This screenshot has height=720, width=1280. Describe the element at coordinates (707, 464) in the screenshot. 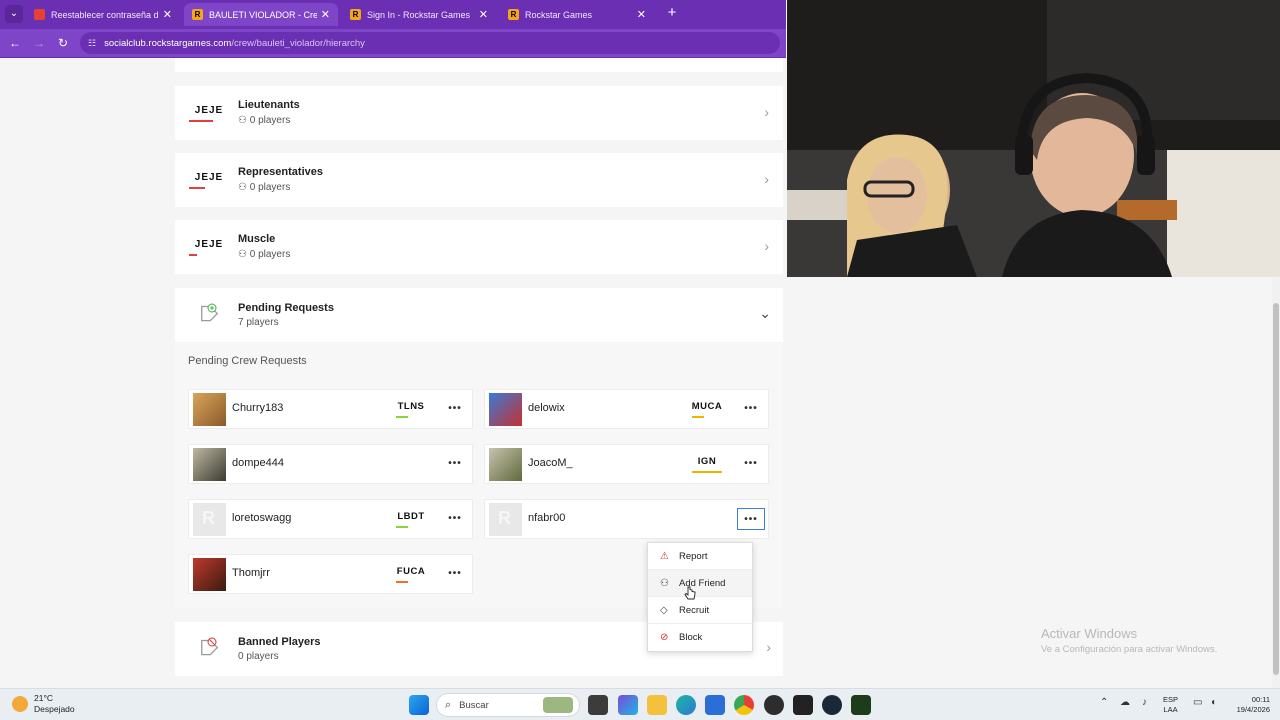

I see `crew-tag: IGN` at that location.